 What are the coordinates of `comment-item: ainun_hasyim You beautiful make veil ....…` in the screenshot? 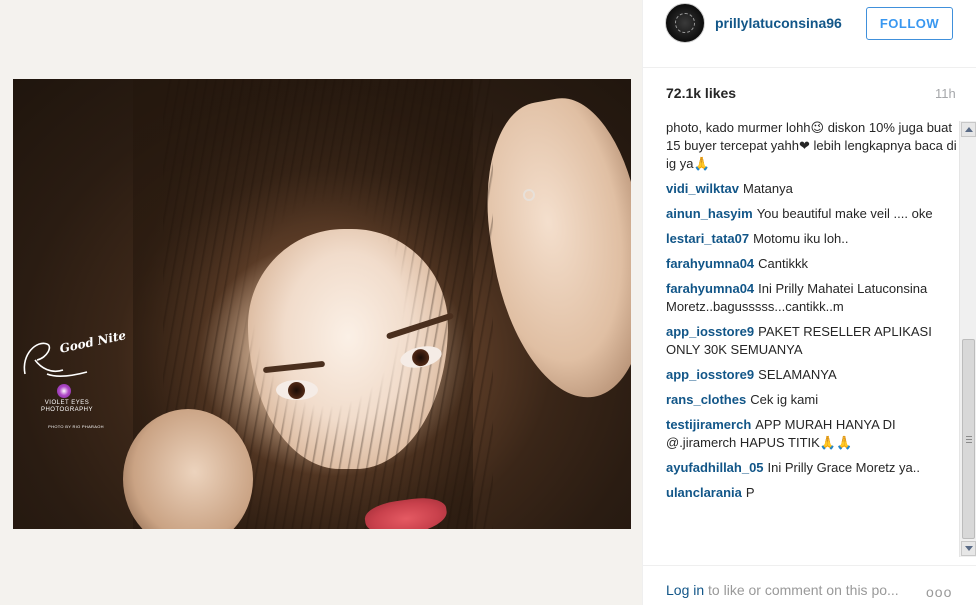 It's located at (812, 214).